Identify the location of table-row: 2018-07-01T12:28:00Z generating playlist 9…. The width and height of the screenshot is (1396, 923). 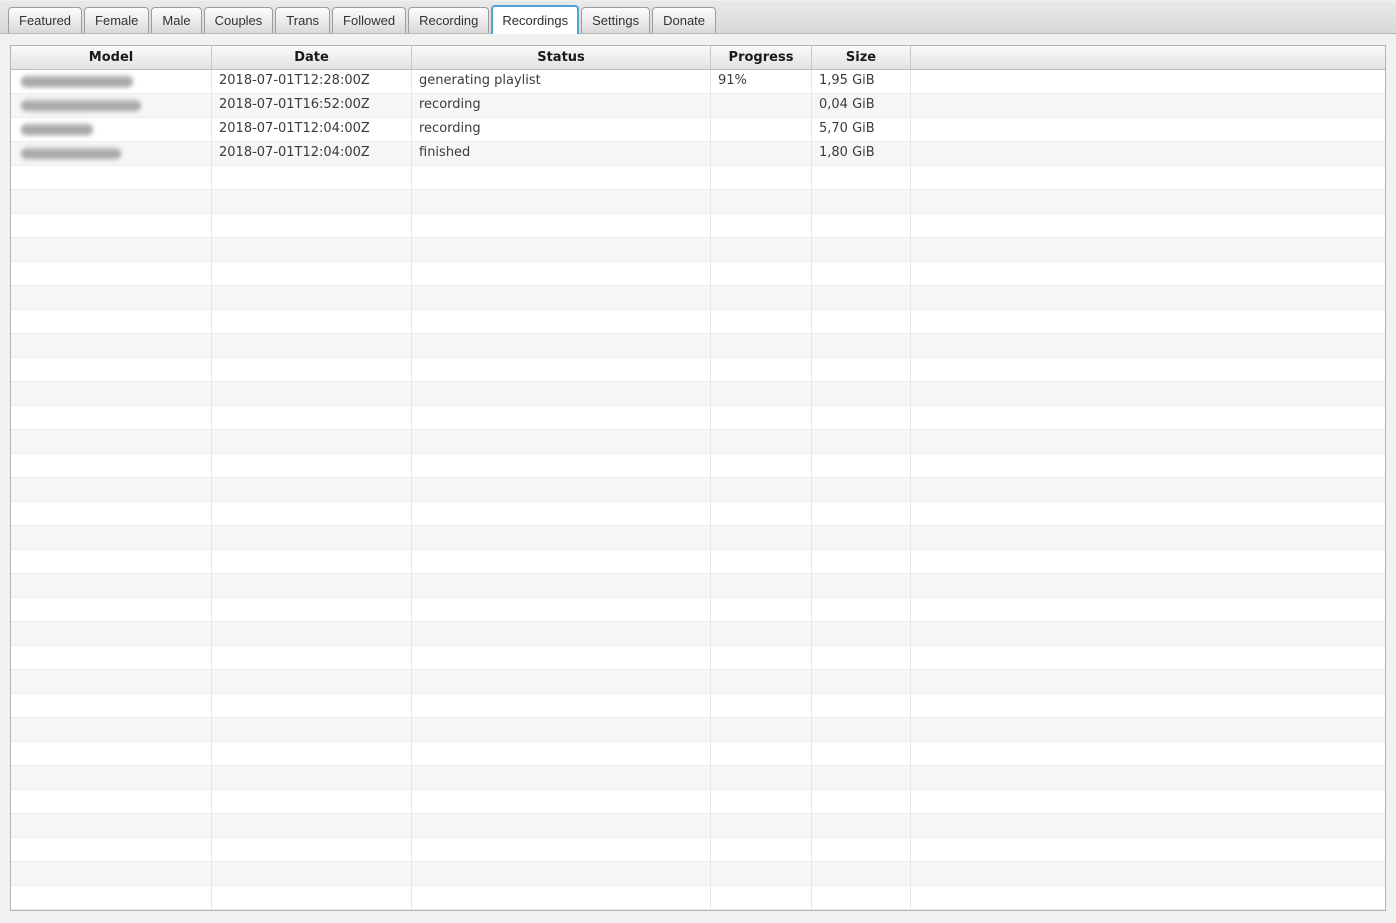
(698, 82).